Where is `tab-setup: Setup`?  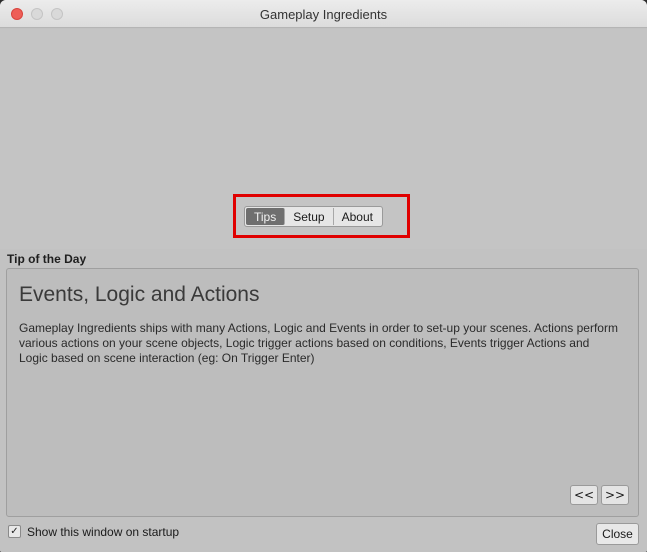
tab-setup: Setup is located at coordinates (309, 216).